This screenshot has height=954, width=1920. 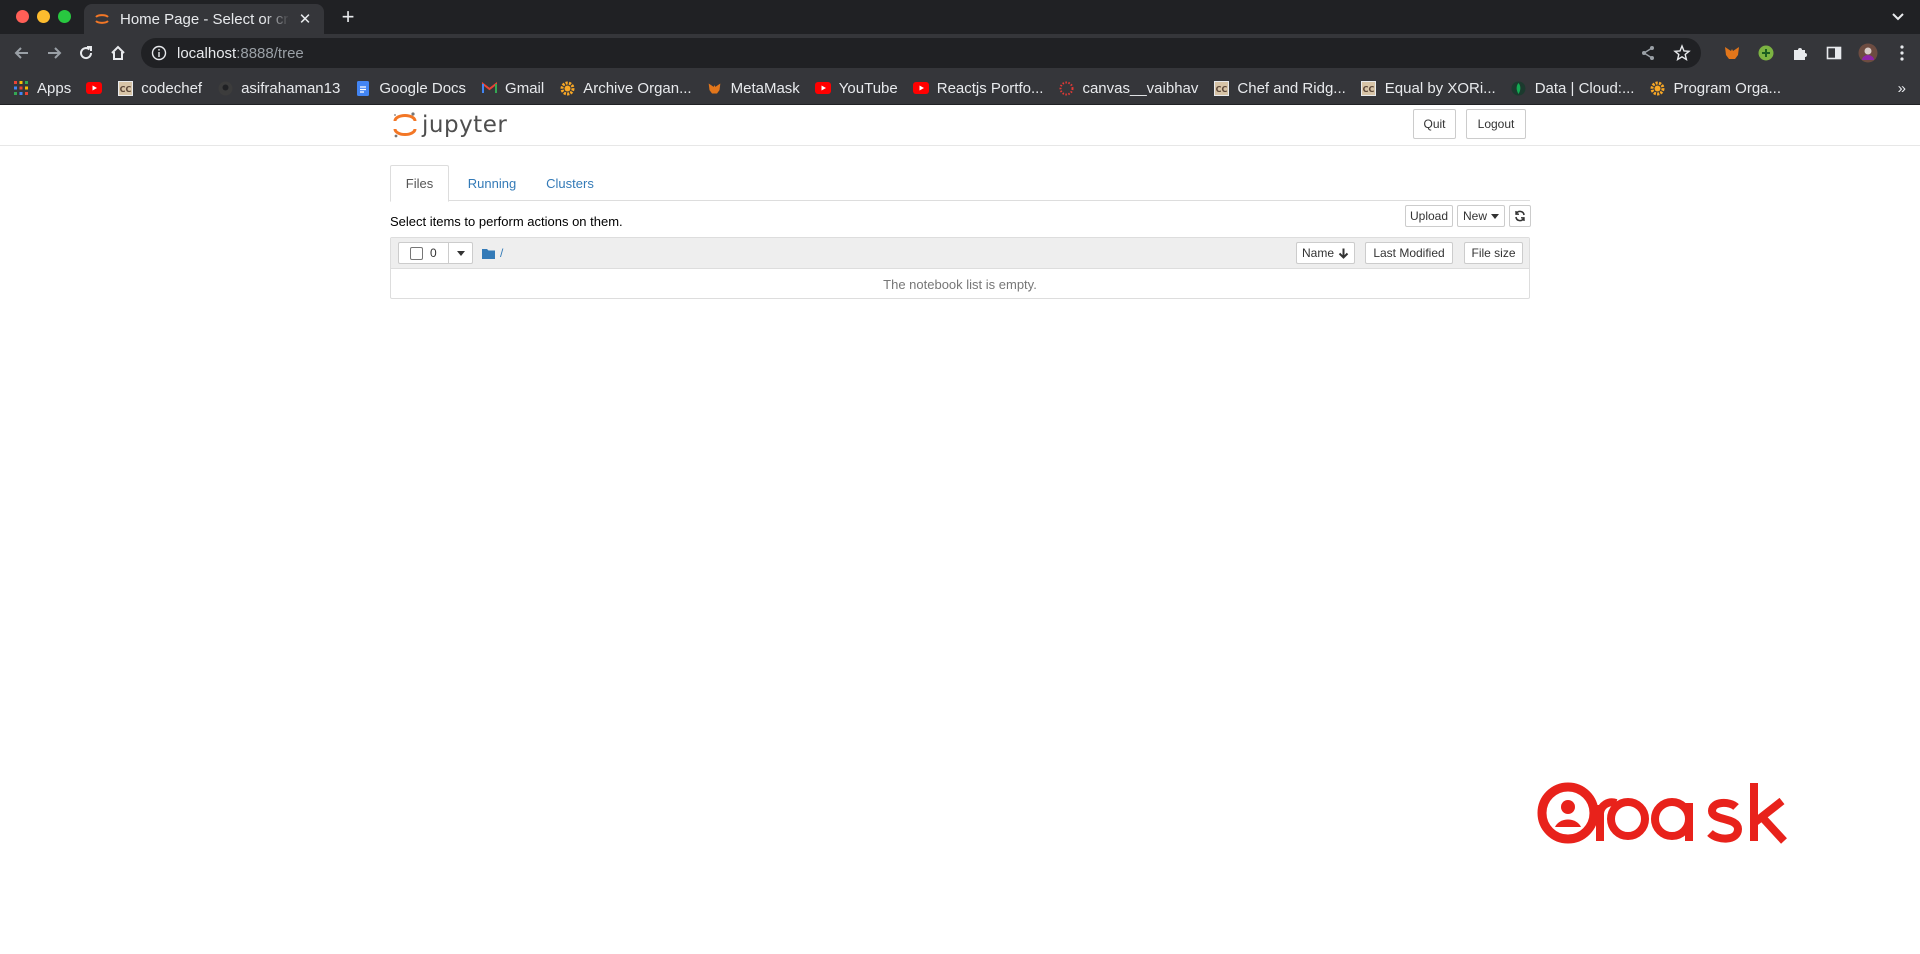 I want to click on checkbox-box, so click(x=416, y=253).